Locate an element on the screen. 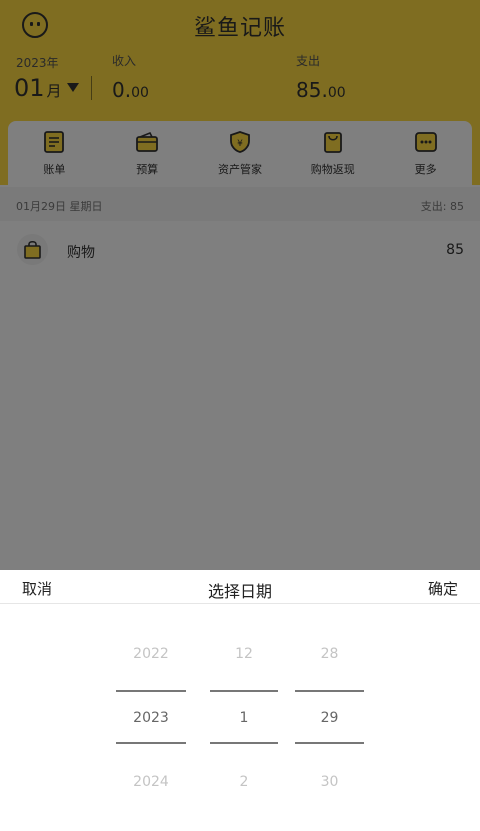  confirm-button: 确定 is located at coordinates (443, 588).